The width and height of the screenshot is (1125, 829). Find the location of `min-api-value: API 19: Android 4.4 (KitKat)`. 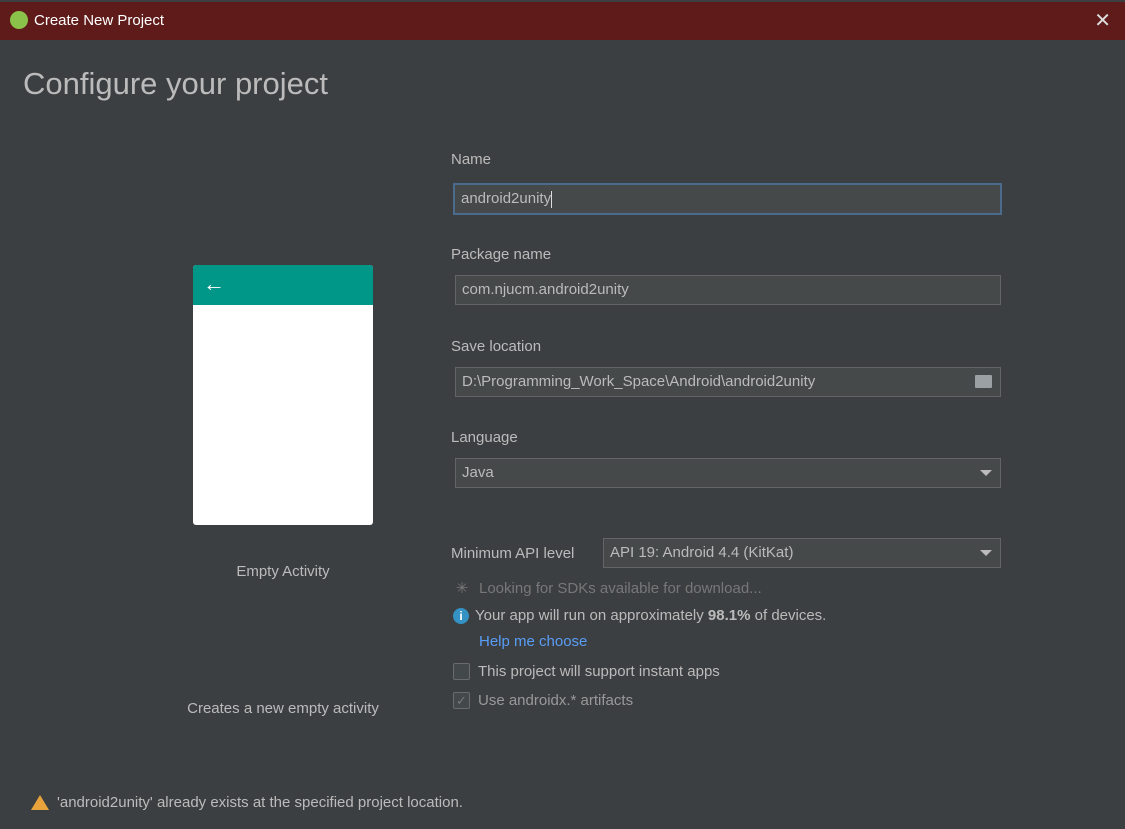

min-api-value: API 19: Android 4.4 (KitKat) is located at coordinates (702, 552).